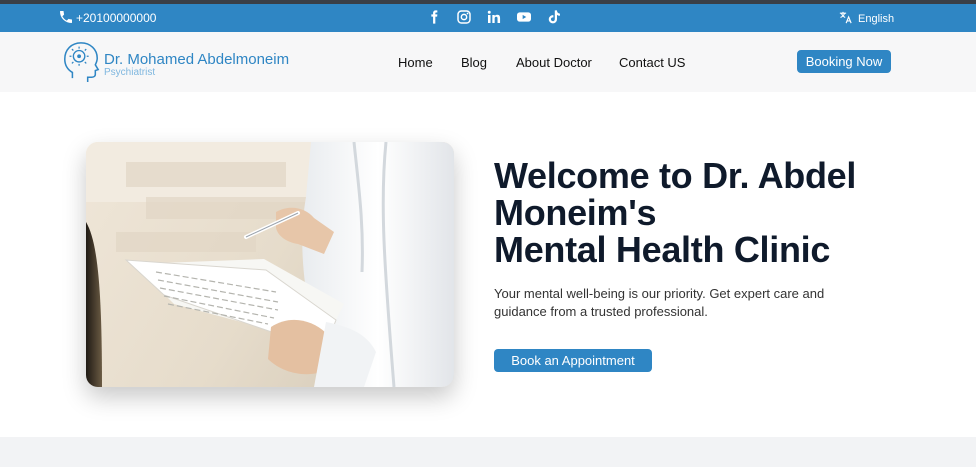 This screenshot has width=976, height=467. What do you see at coordinates (67, 18) in the screenshot?
I see `phone-icon` at bounding box center [67, 18].